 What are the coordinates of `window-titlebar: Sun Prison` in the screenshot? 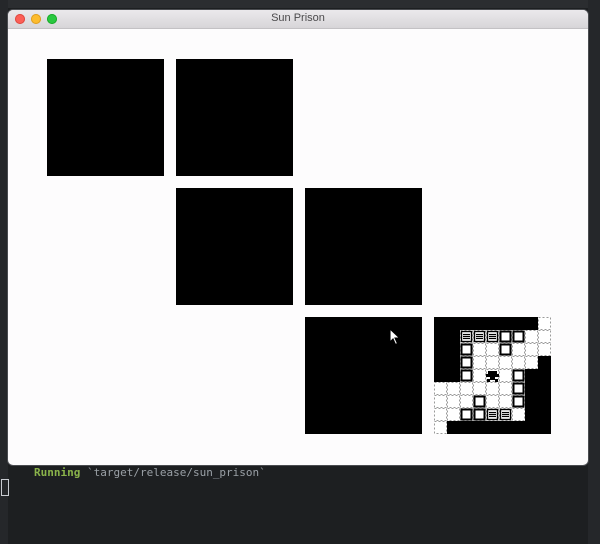 It's located at (298, 19).